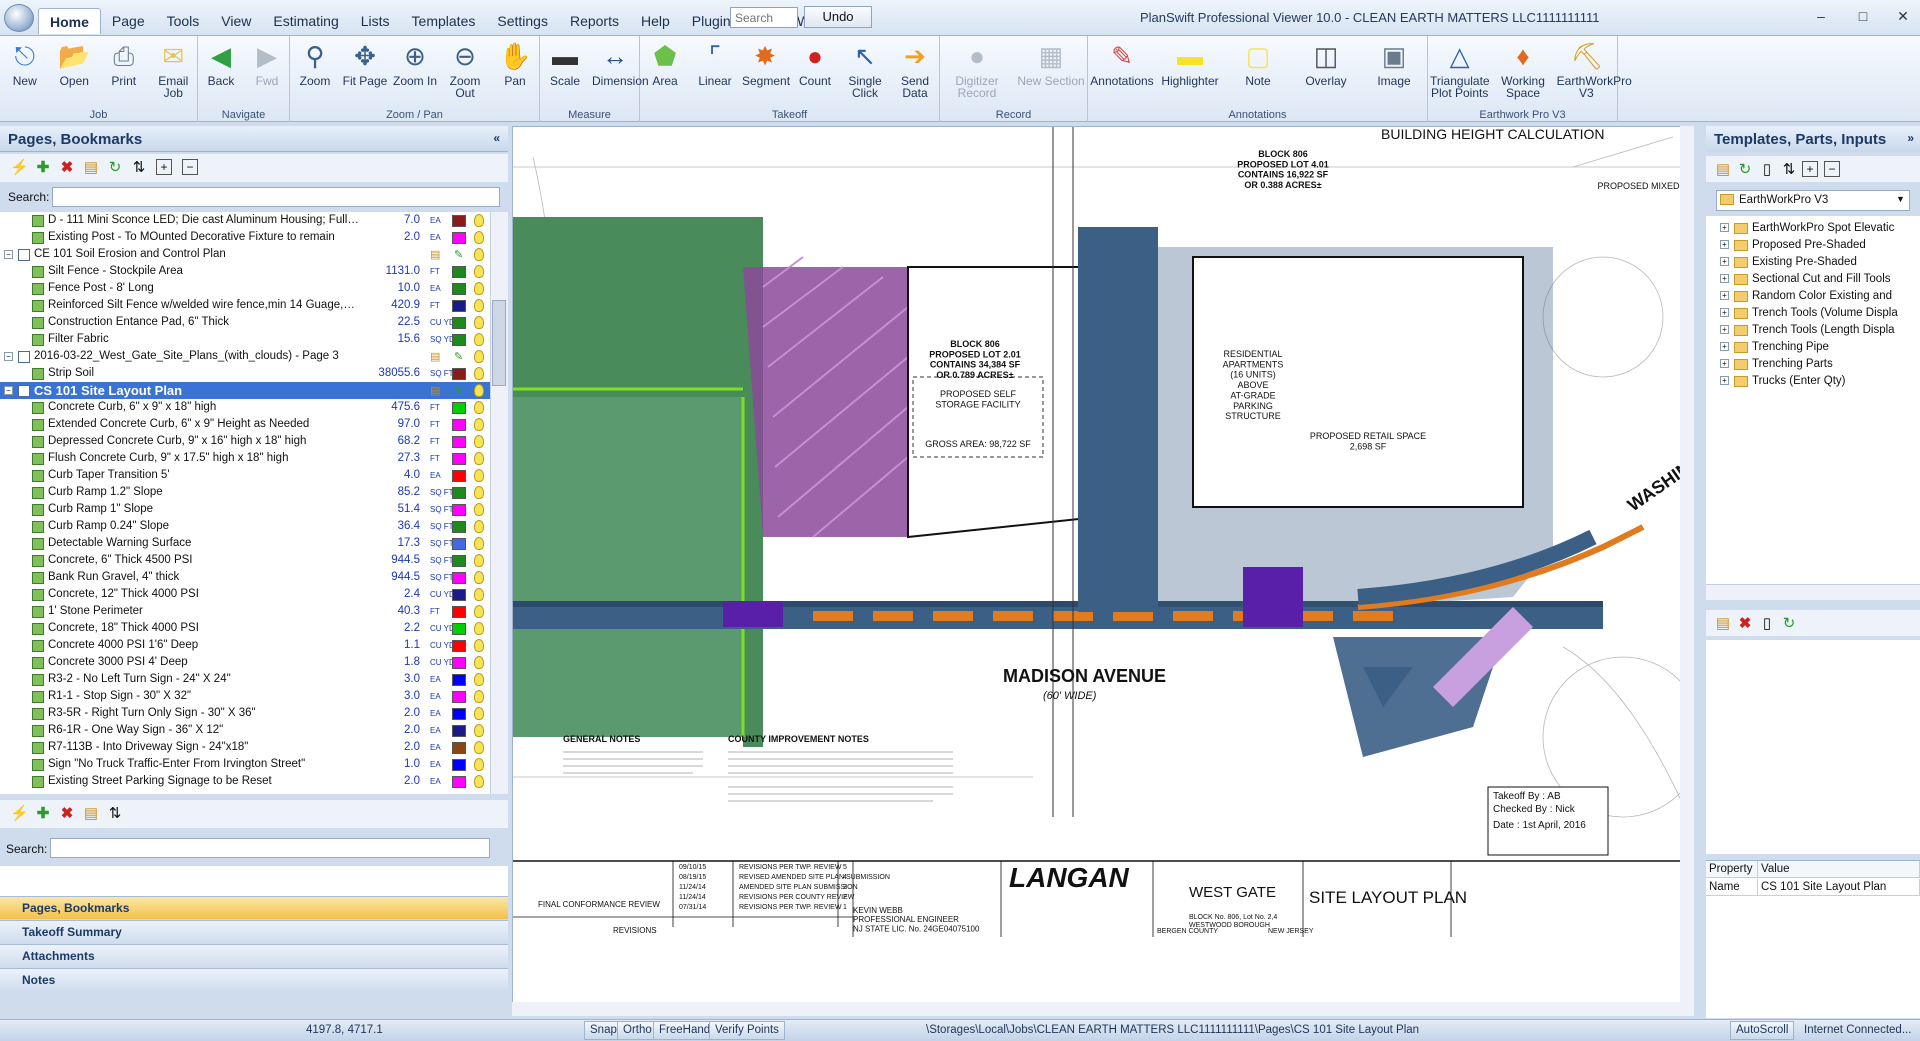 This screenshot has width=1920, height=1041. I want to click on ortho-button: Ortho, so click(637, 1030).